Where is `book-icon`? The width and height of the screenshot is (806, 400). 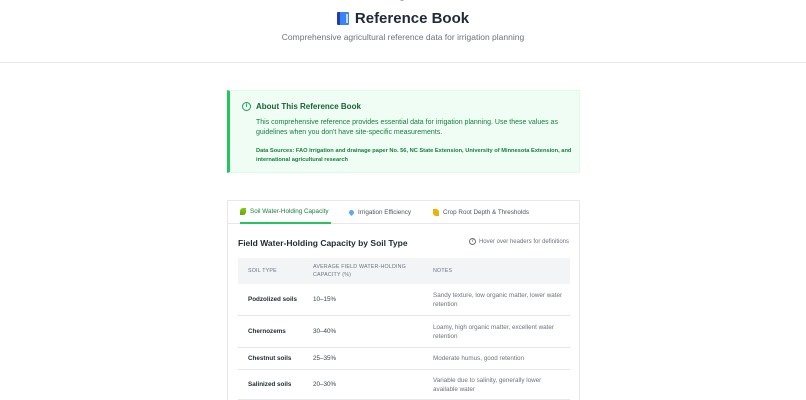 book-icon is located at coordinates (342, 18).